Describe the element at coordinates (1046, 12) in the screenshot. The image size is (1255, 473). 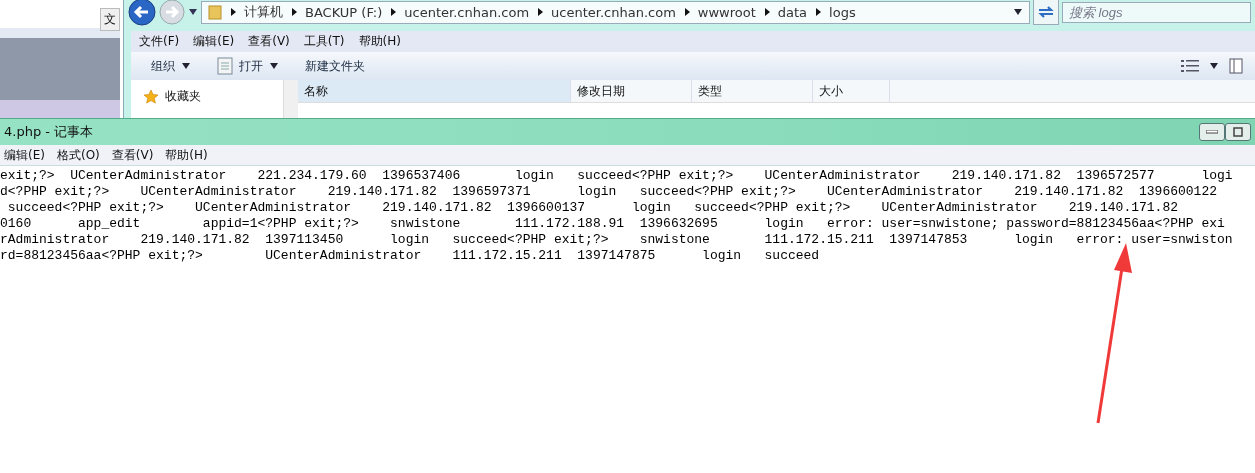
I see `refresh-icon` at that location.